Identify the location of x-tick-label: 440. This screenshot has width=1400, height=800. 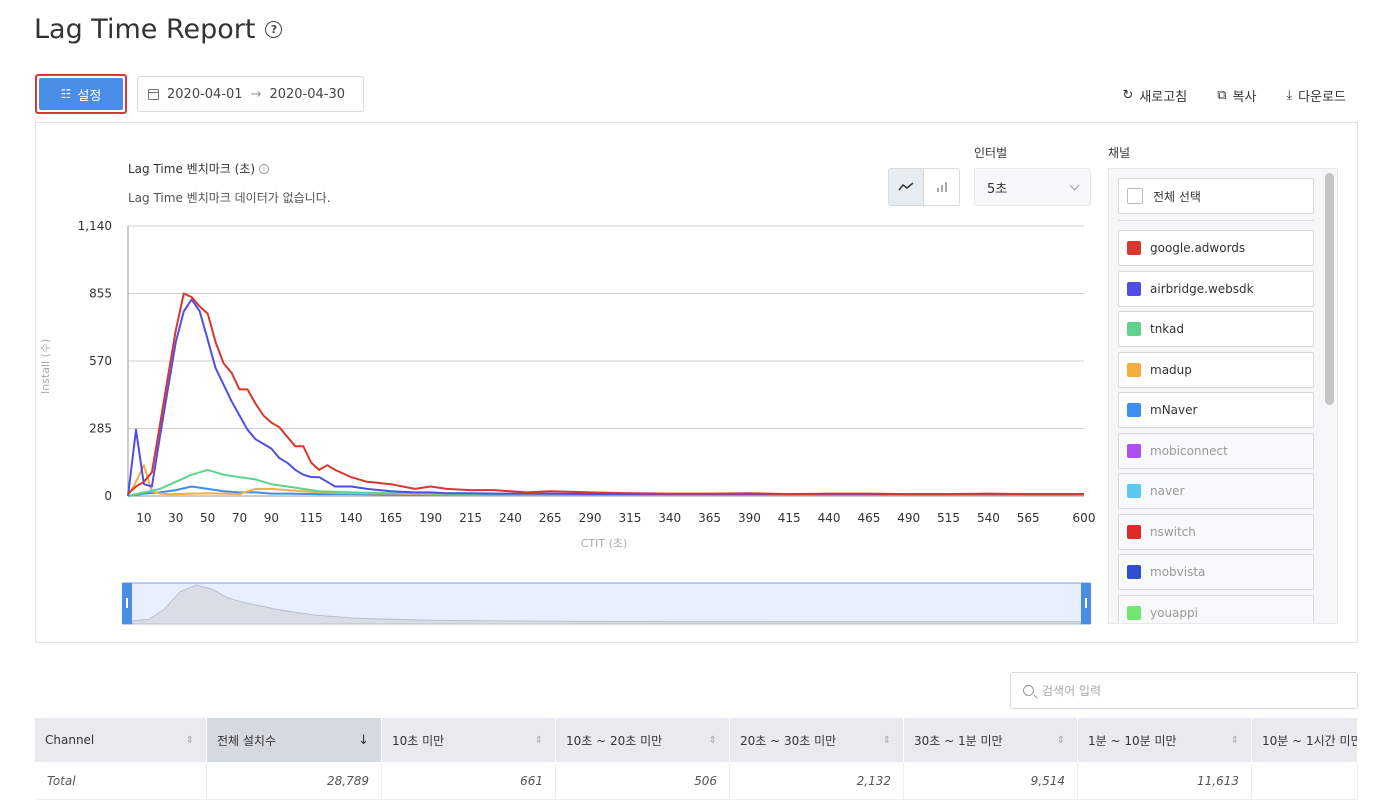
(829, 518).